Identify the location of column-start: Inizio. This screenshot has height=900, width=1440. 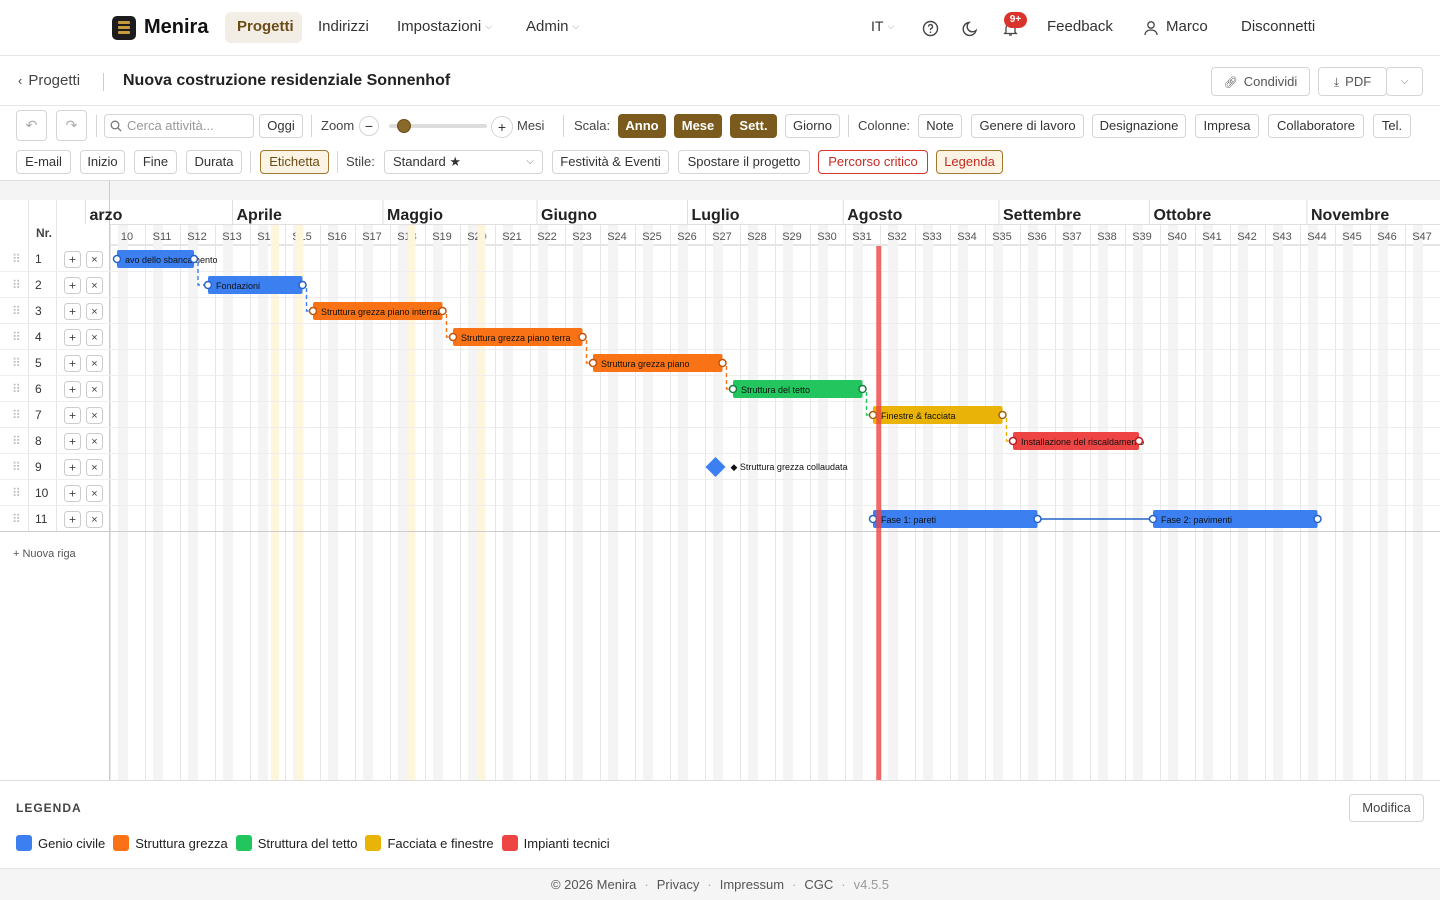
(102, 162).